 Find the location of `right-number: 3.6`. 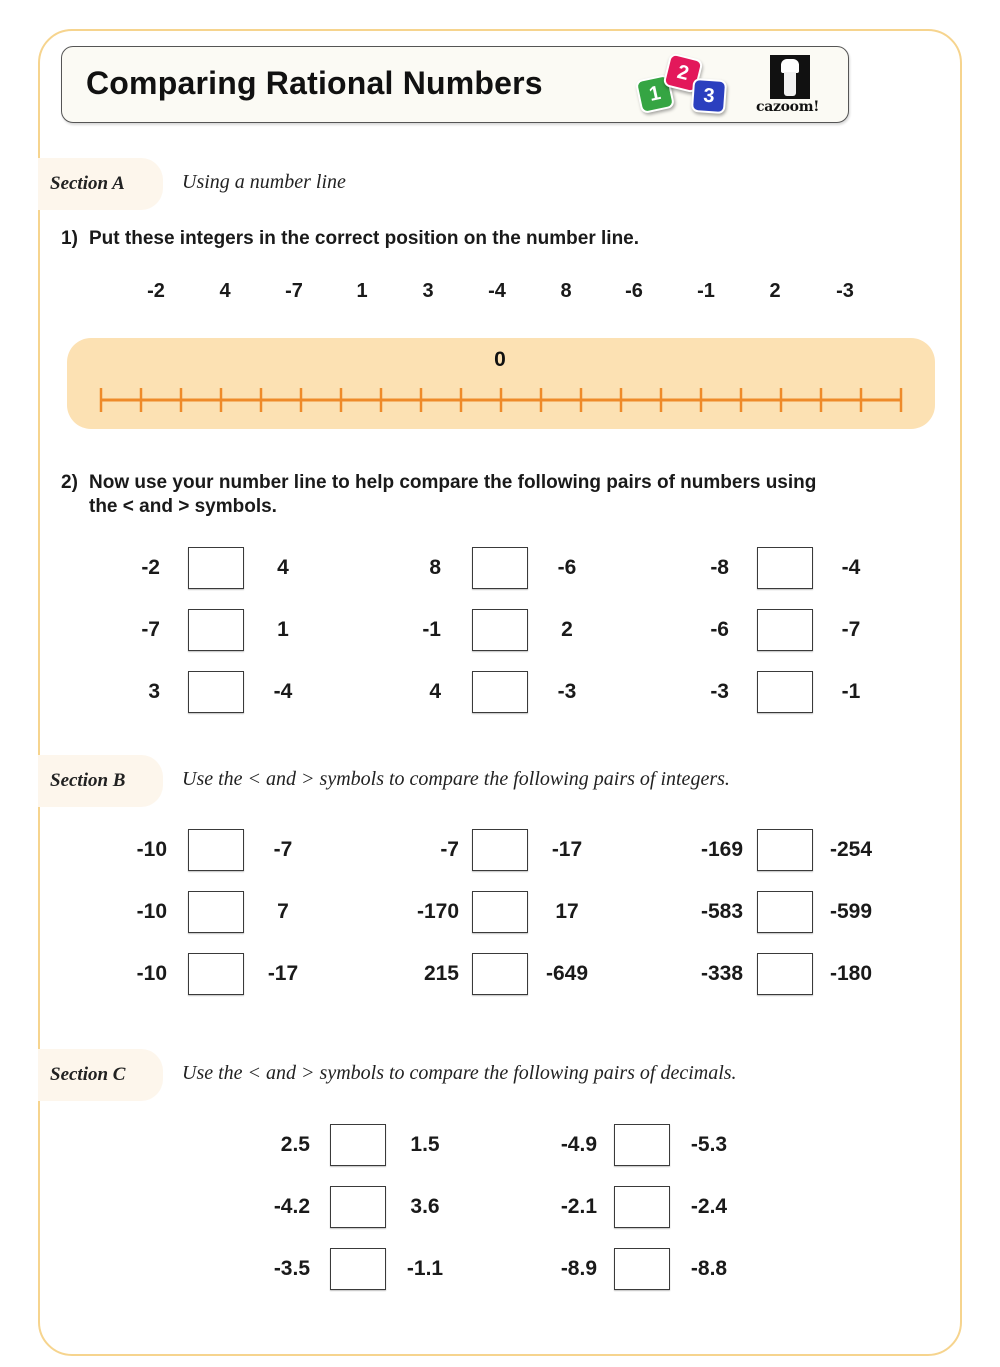

right-number: 3.6 is located at coordinates (425, 1206).